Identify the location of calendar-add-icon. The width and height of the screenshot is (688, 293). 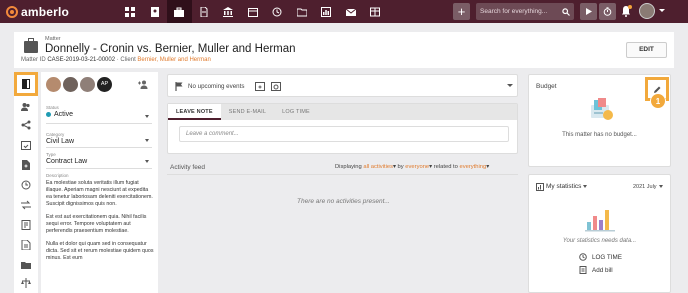
(260, 86).